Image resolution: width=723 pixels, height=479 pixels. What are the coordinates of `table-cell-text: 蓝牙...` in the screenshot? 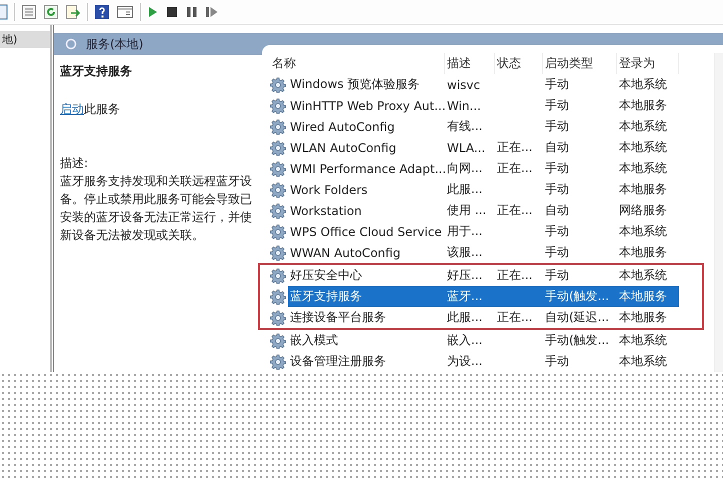 It's located at (465, 296).